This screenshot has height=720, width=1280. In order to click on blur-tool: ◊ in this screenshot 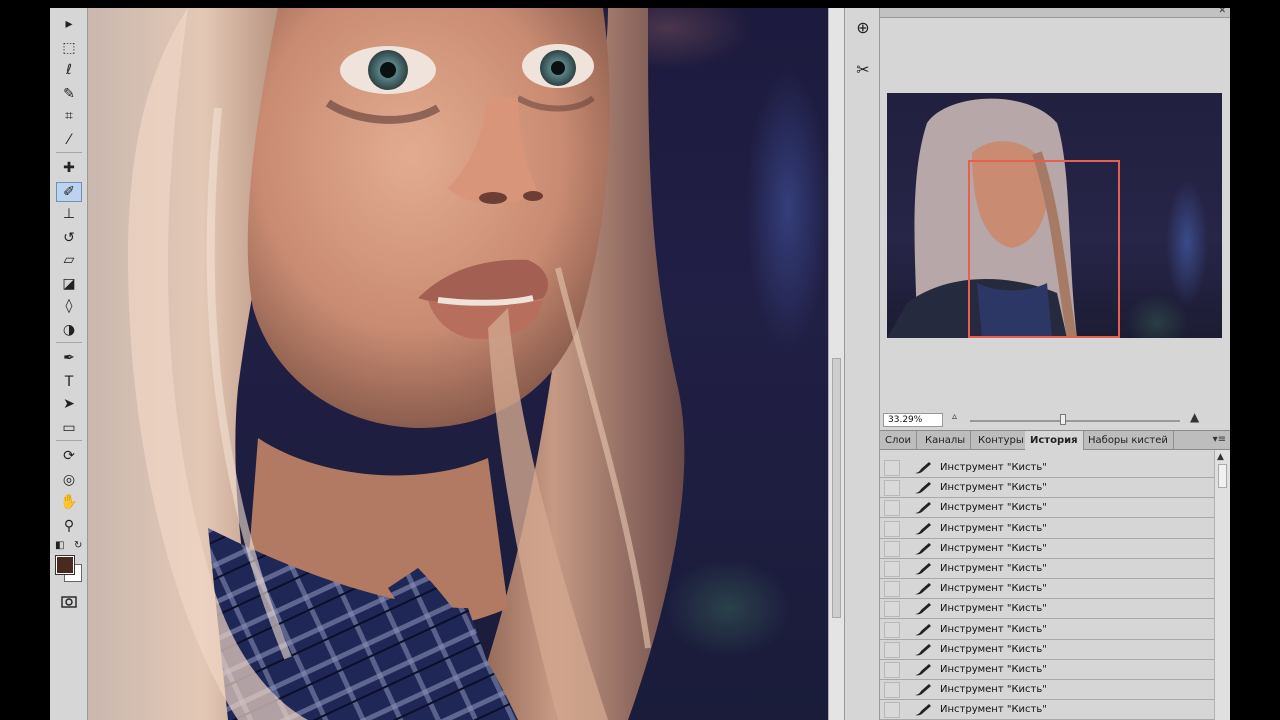, I will do `click(69, 306)`.